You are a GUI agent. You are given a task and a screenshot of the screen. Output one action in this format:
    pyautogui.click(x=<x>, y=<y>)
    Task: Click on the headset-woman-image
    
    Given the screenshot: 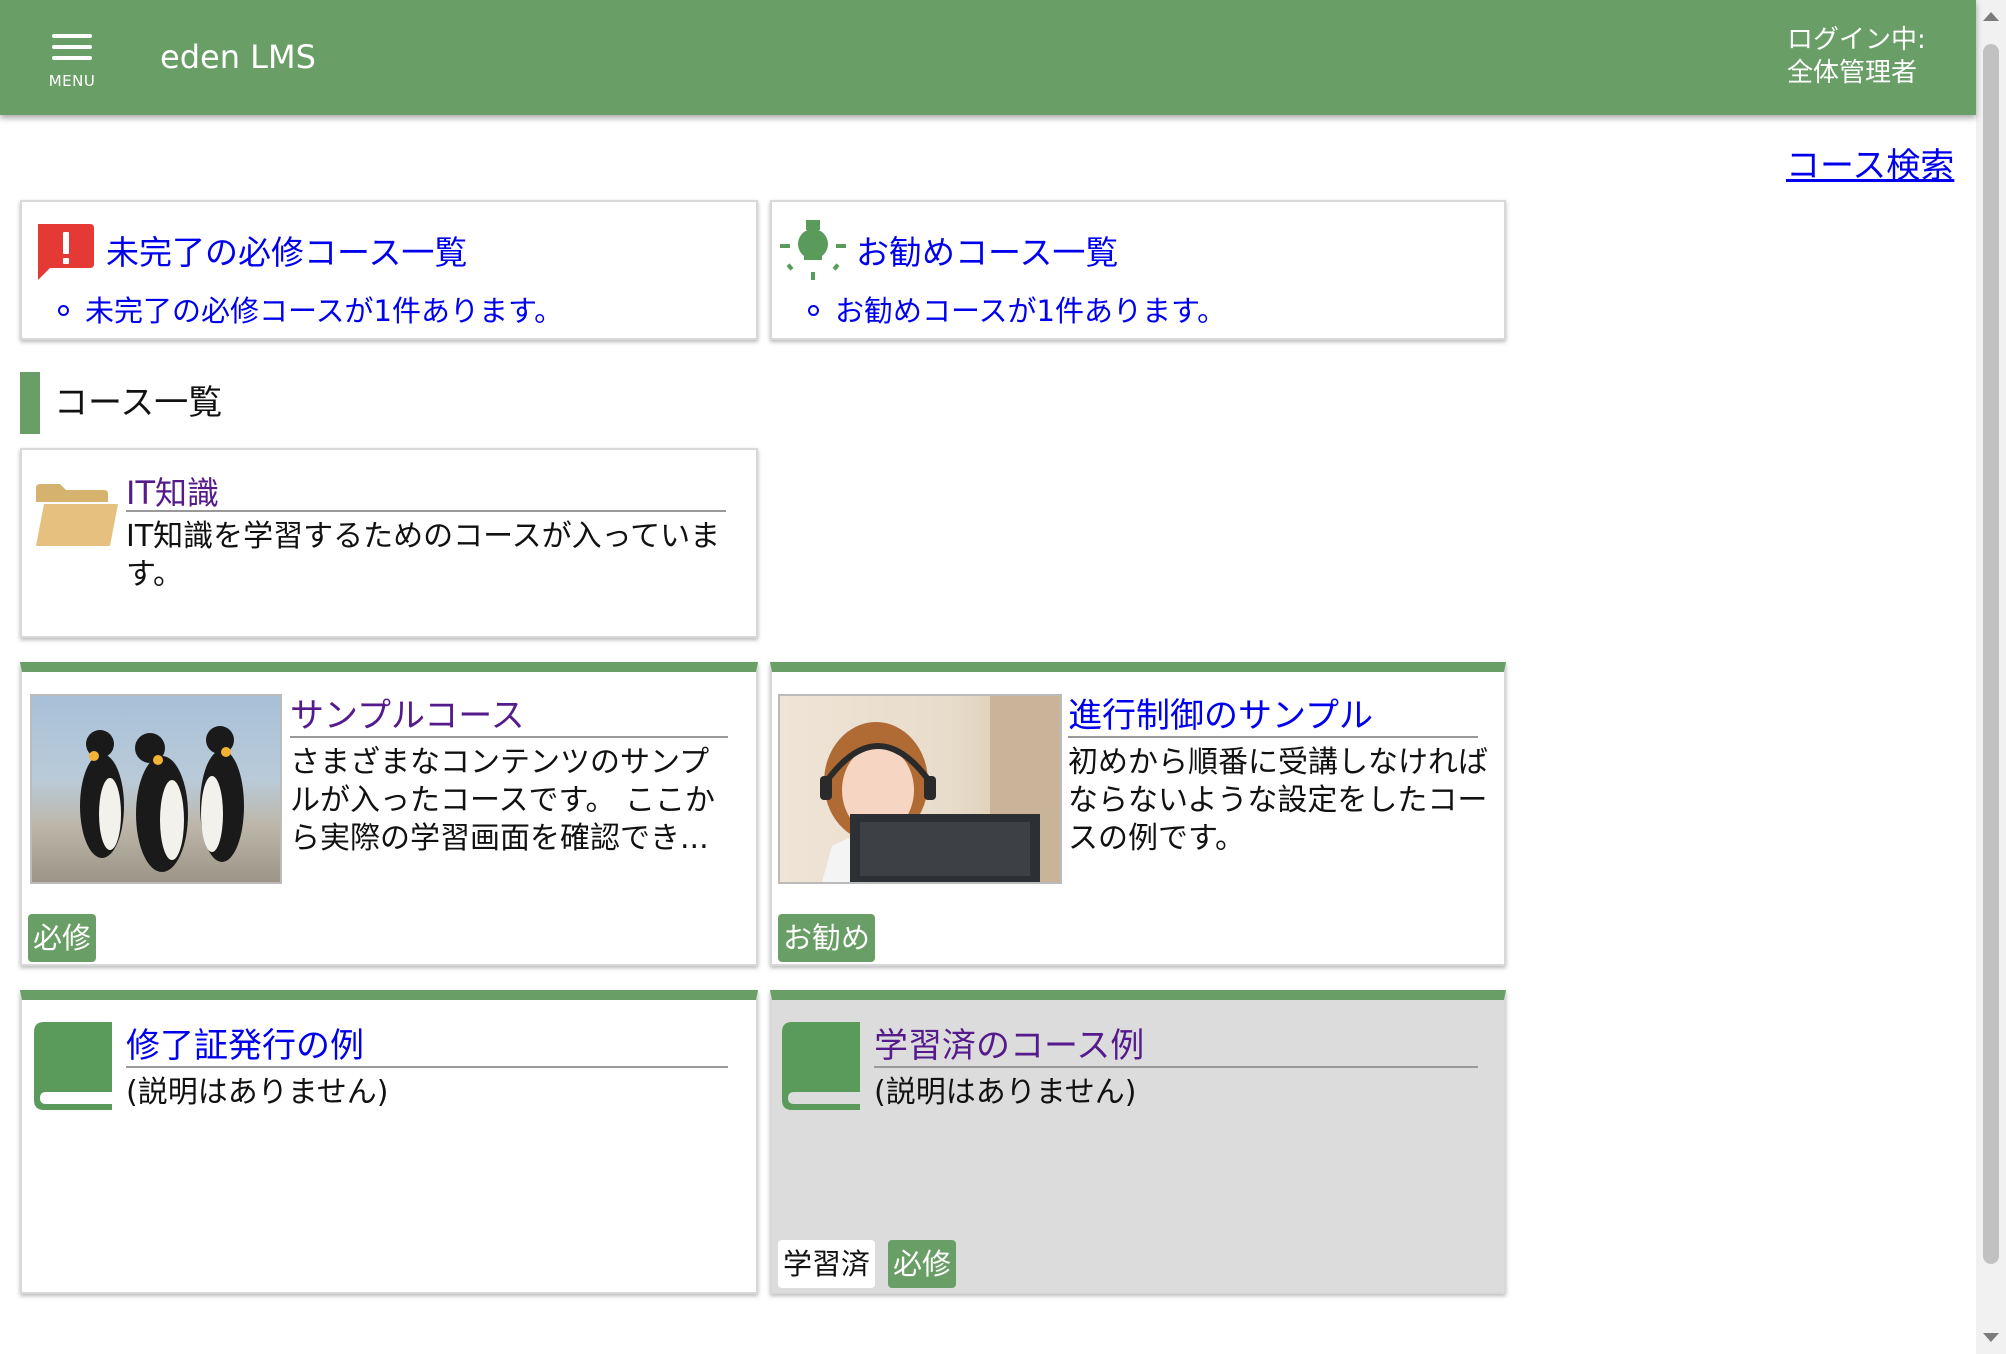 What is the action you would take?
    pyautogui.click(x=920, y=789)
    